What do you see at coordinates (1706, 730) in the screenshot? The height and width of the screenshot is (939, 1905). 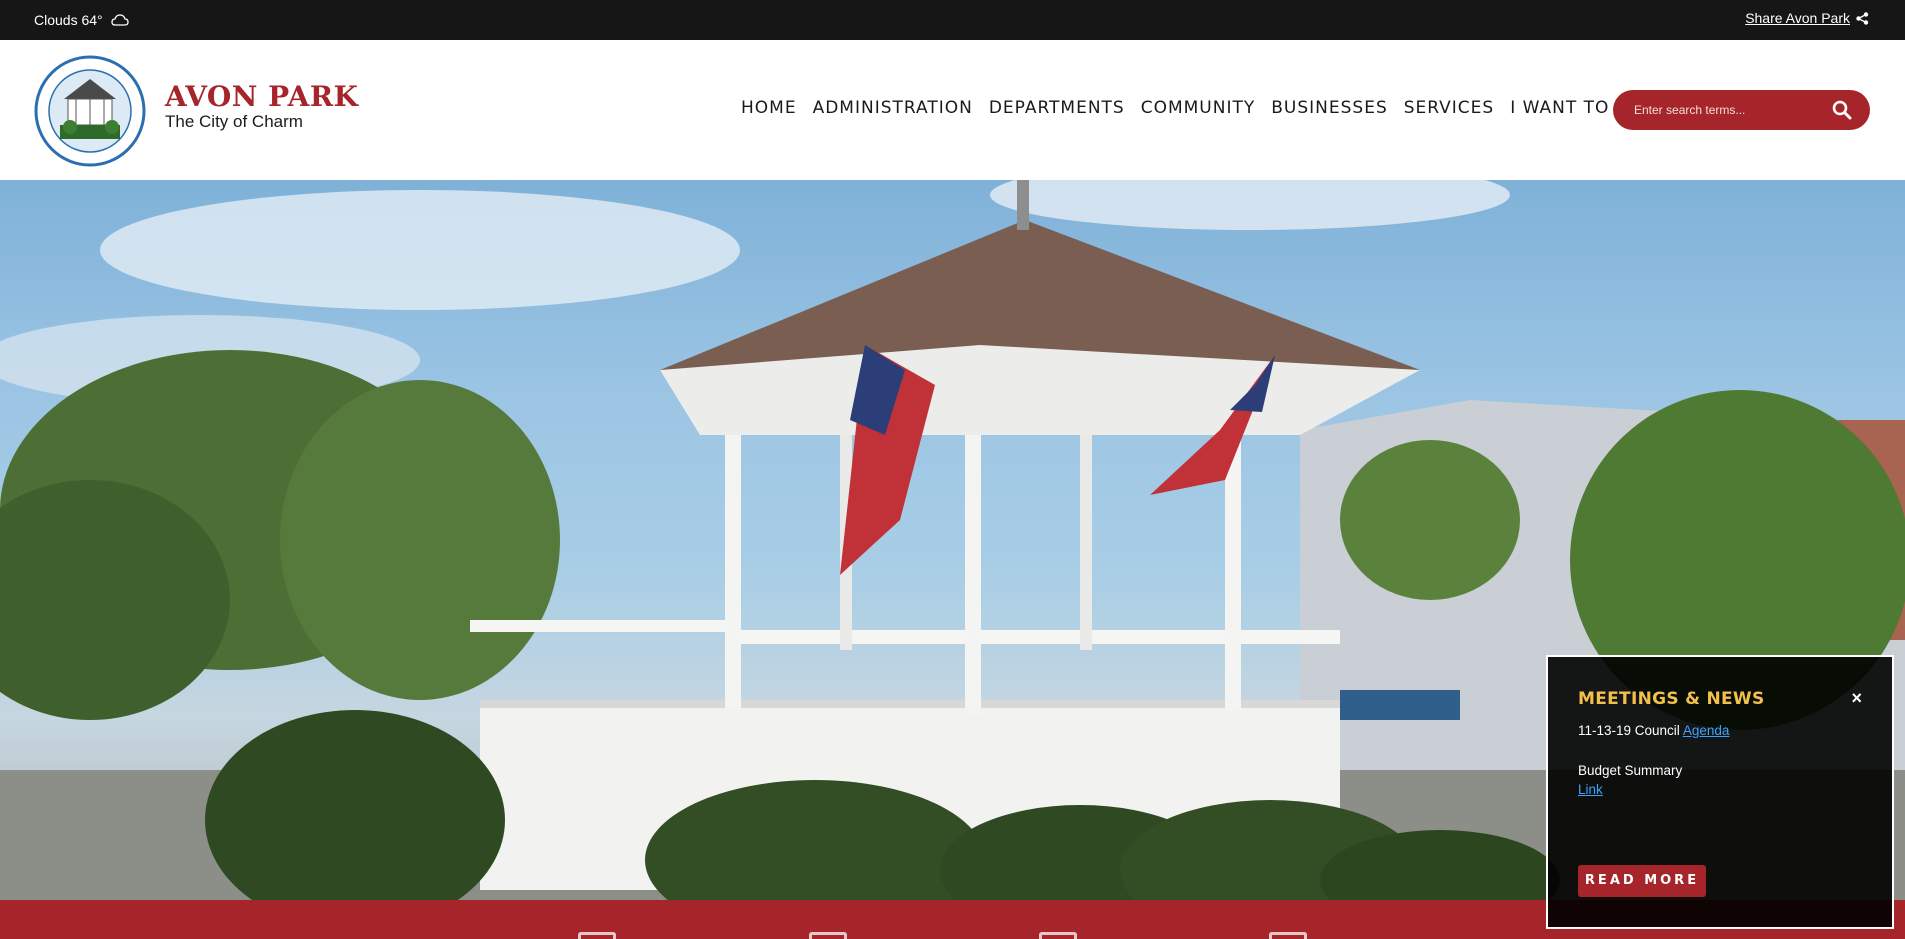 I see `agenda-link: Agenda` at bounding box center [1706, 730].